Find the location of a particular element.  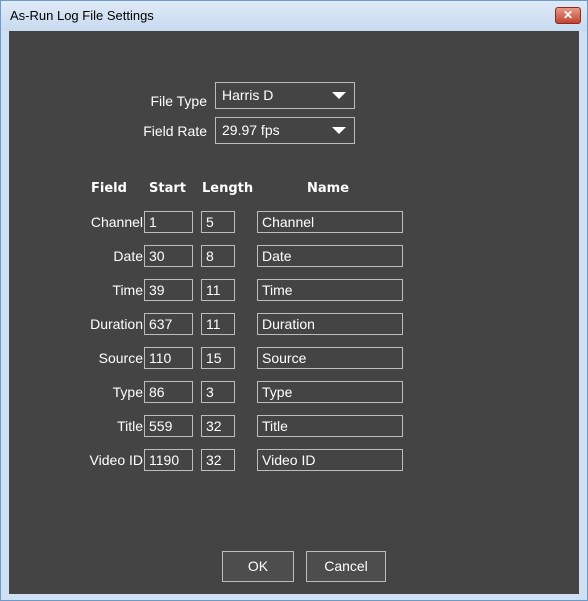

name-field: Title is located at coordinates (330, 426).